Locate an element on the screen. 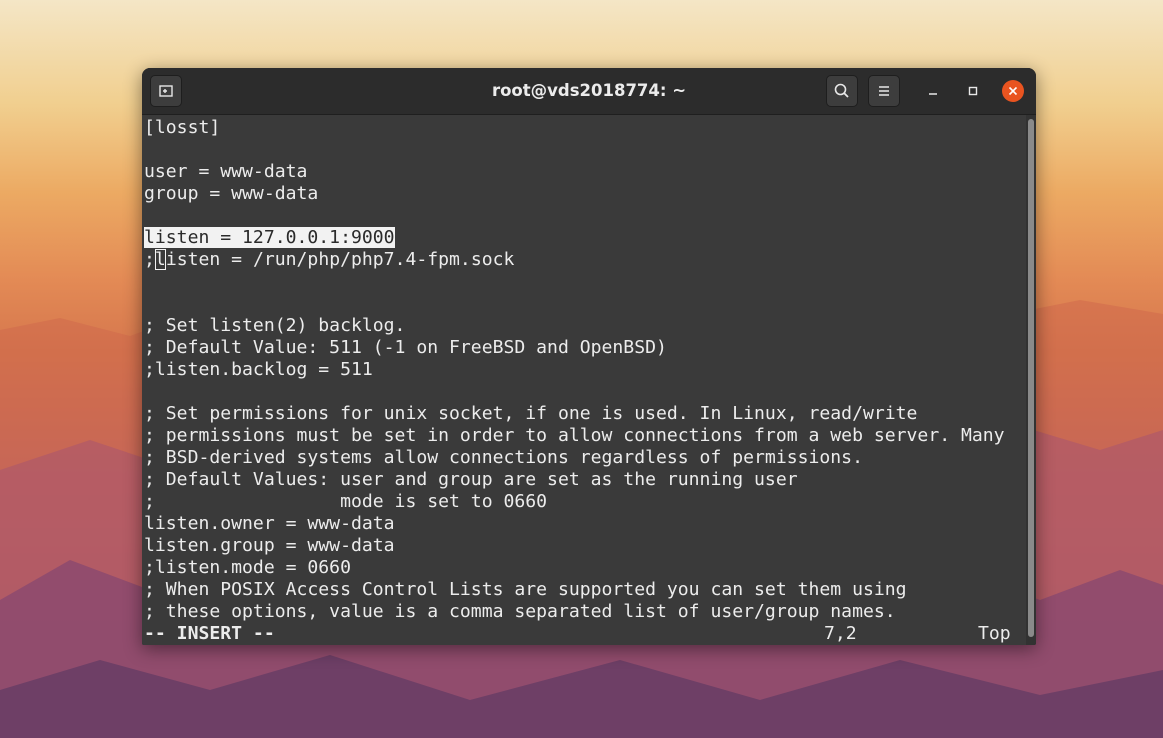 This screenshot has width=1163, height=738. line-prefix: ; is located at coordinates (149, 259).